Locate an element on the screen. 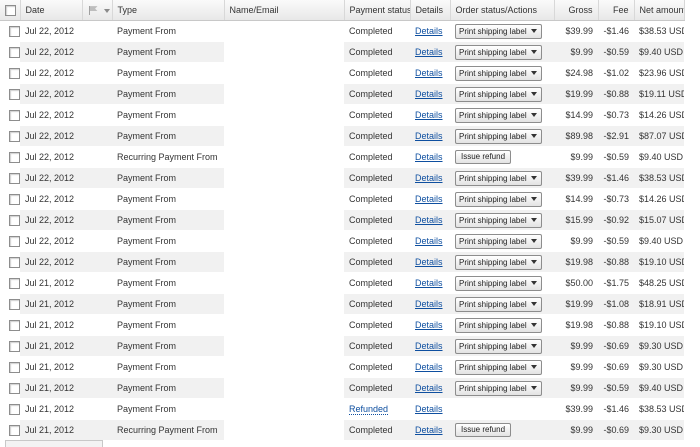 The width and height of the screenshot is (700, 447). column-date: Date is located at coordinates (51, 10).